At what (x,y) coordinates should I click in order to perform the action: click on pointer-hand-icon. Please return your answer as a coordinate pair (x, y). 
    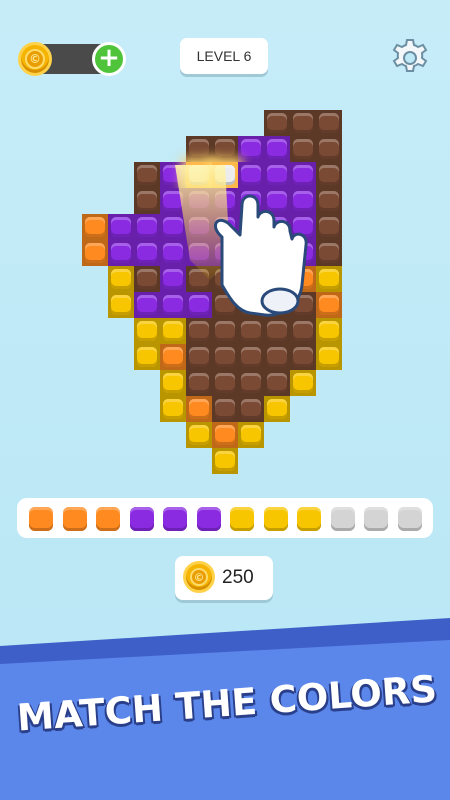
    Looking at the image, I should click on (241, 241).